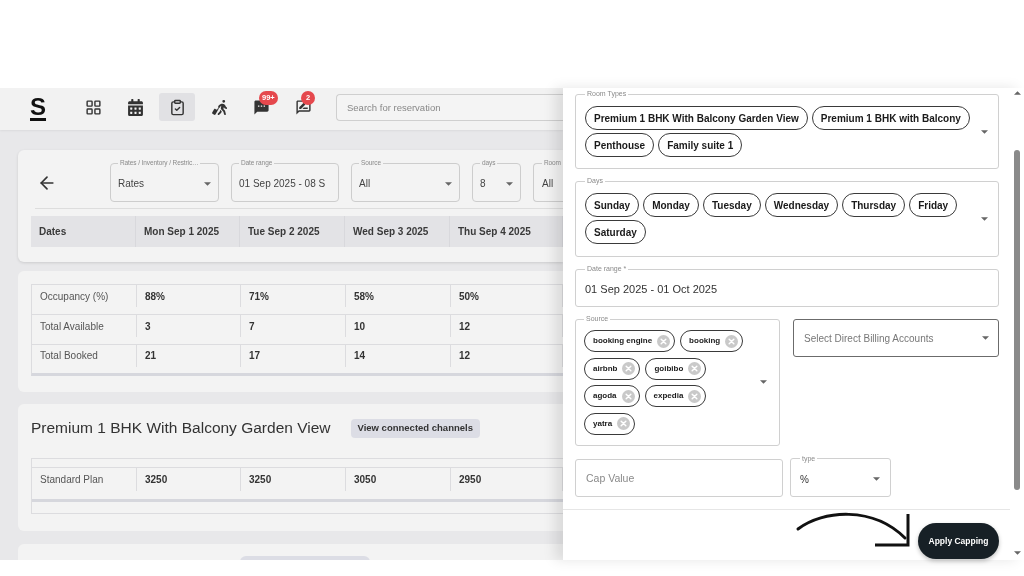 The height and width of the screenshot is (576, 1024). Describe the element at coordinates (705, 341) in the screenshot. I see `chip-label: booking` at that location.